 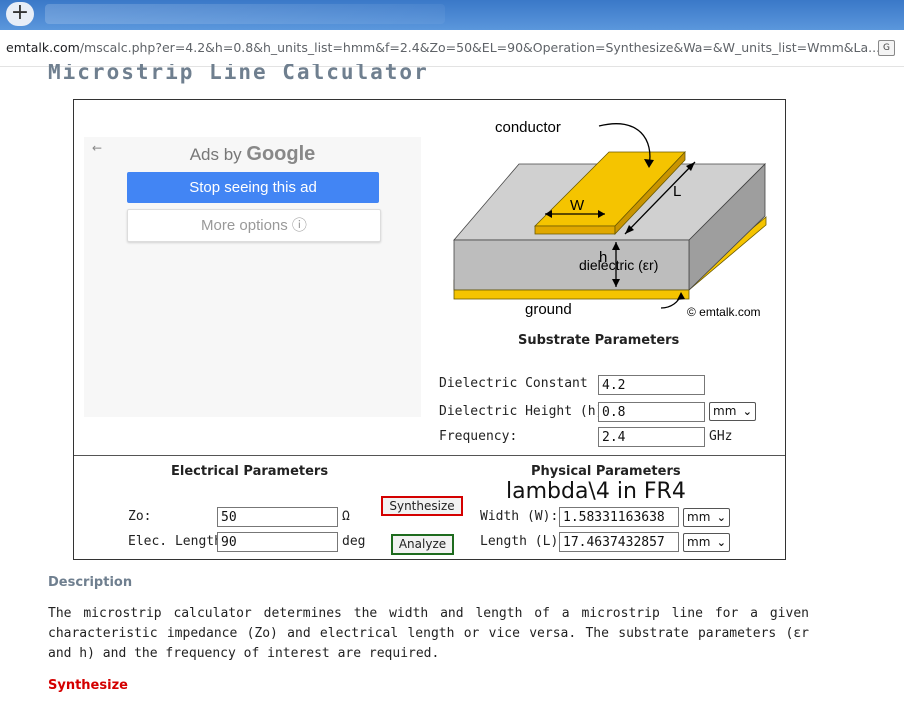 I want to click on conductor-label: conductor, so click(x=528, y=127).